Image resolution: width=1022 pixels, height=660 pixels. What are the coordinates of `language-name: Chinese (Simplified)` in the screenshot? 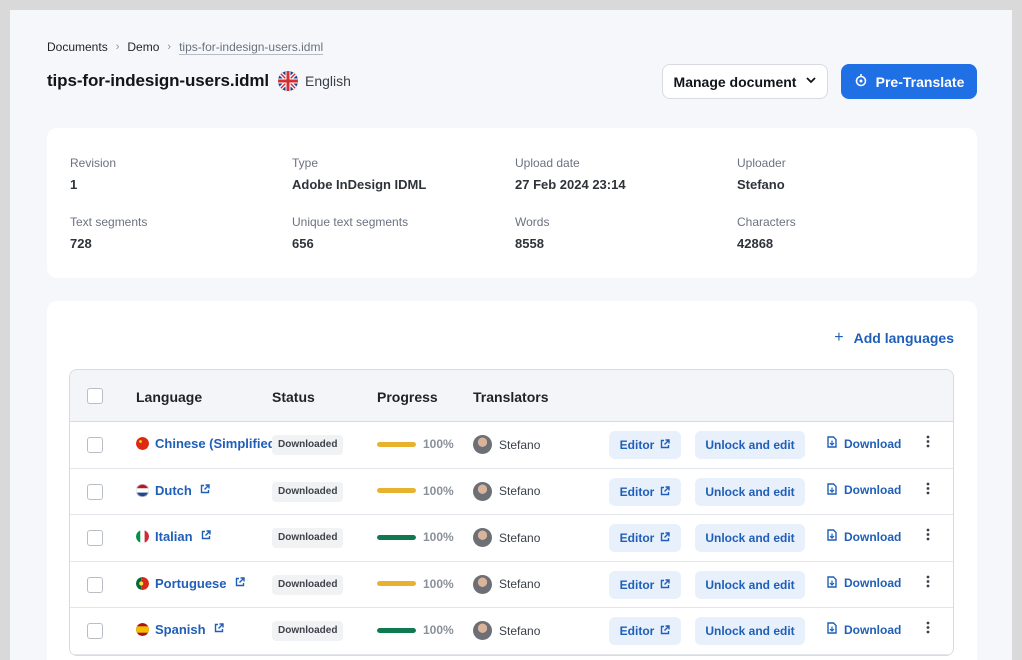 It's located at (217, 443).